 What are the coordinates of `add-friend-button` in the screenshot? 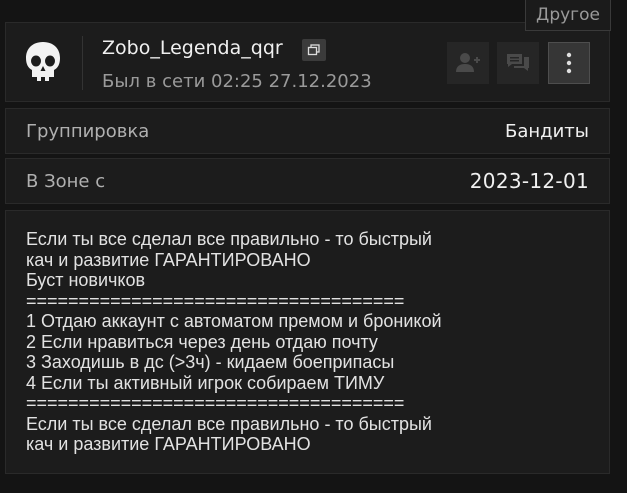 It's located at (468, 63).